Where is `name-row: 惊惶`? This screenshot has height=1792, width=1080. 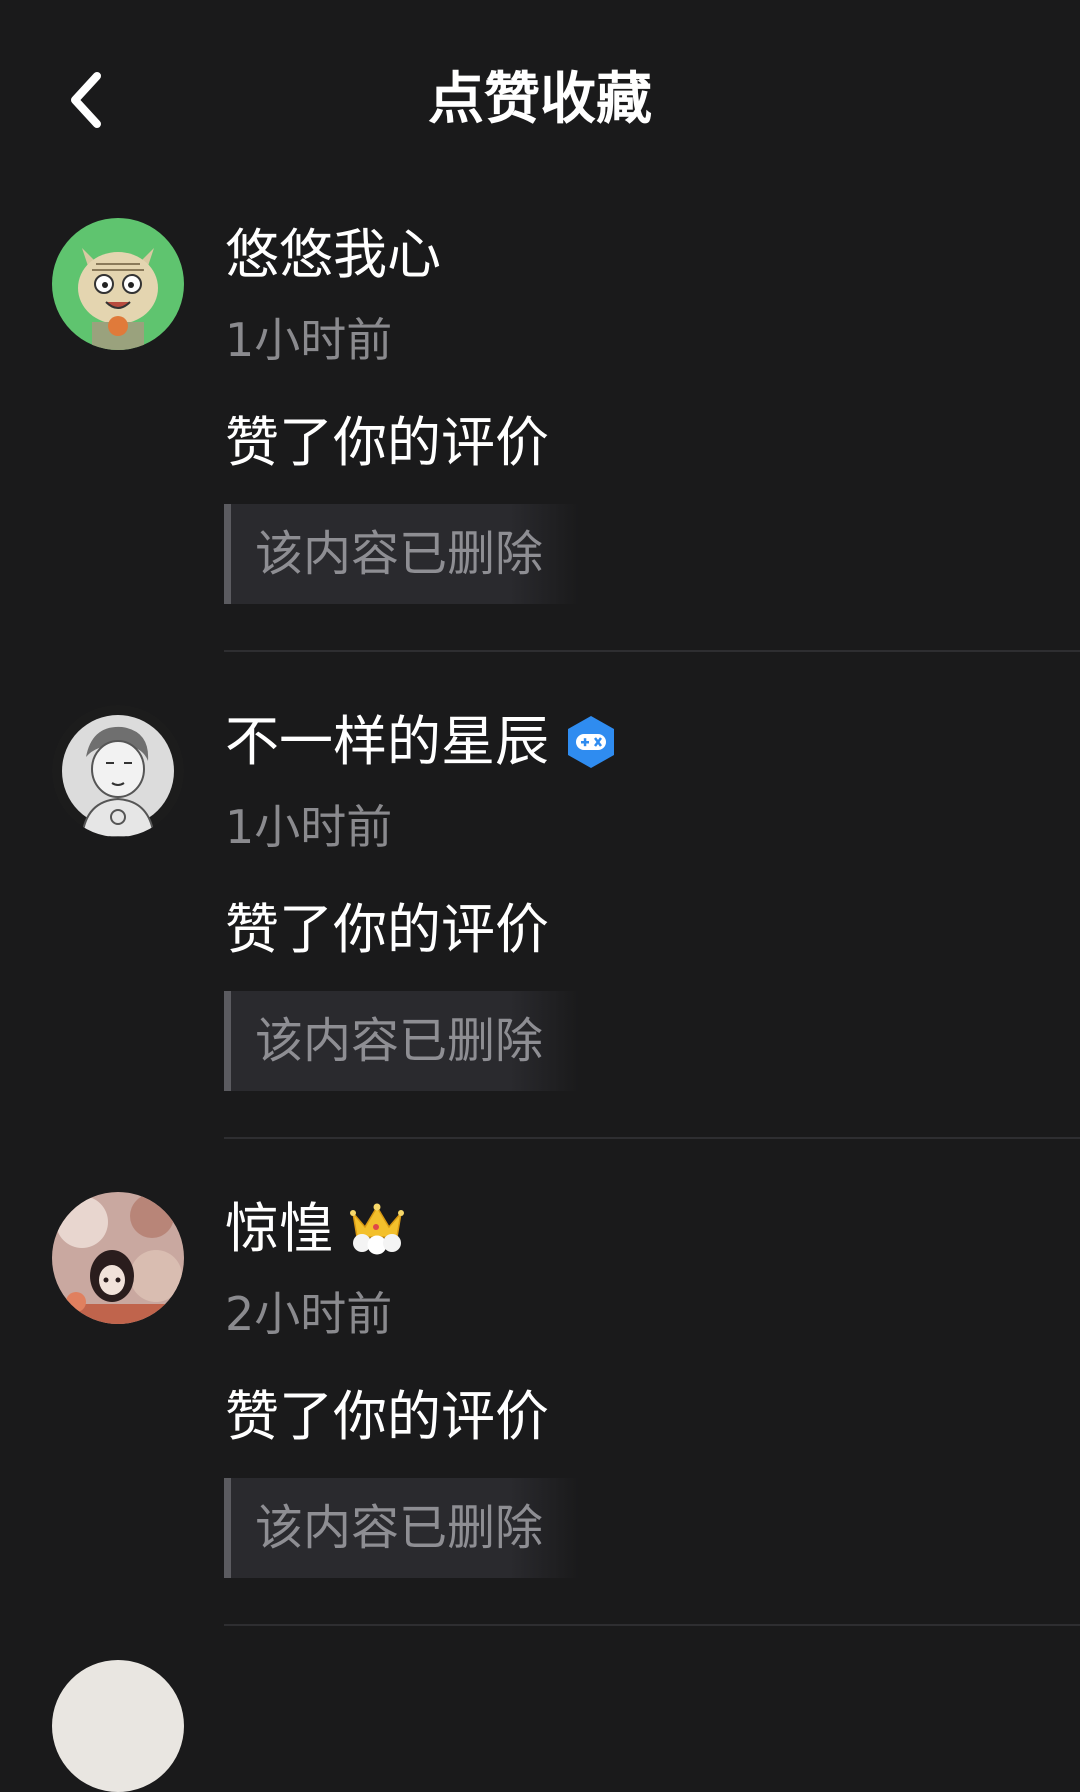
name-row: 惊惶 is located at coordinates (315, 1229).